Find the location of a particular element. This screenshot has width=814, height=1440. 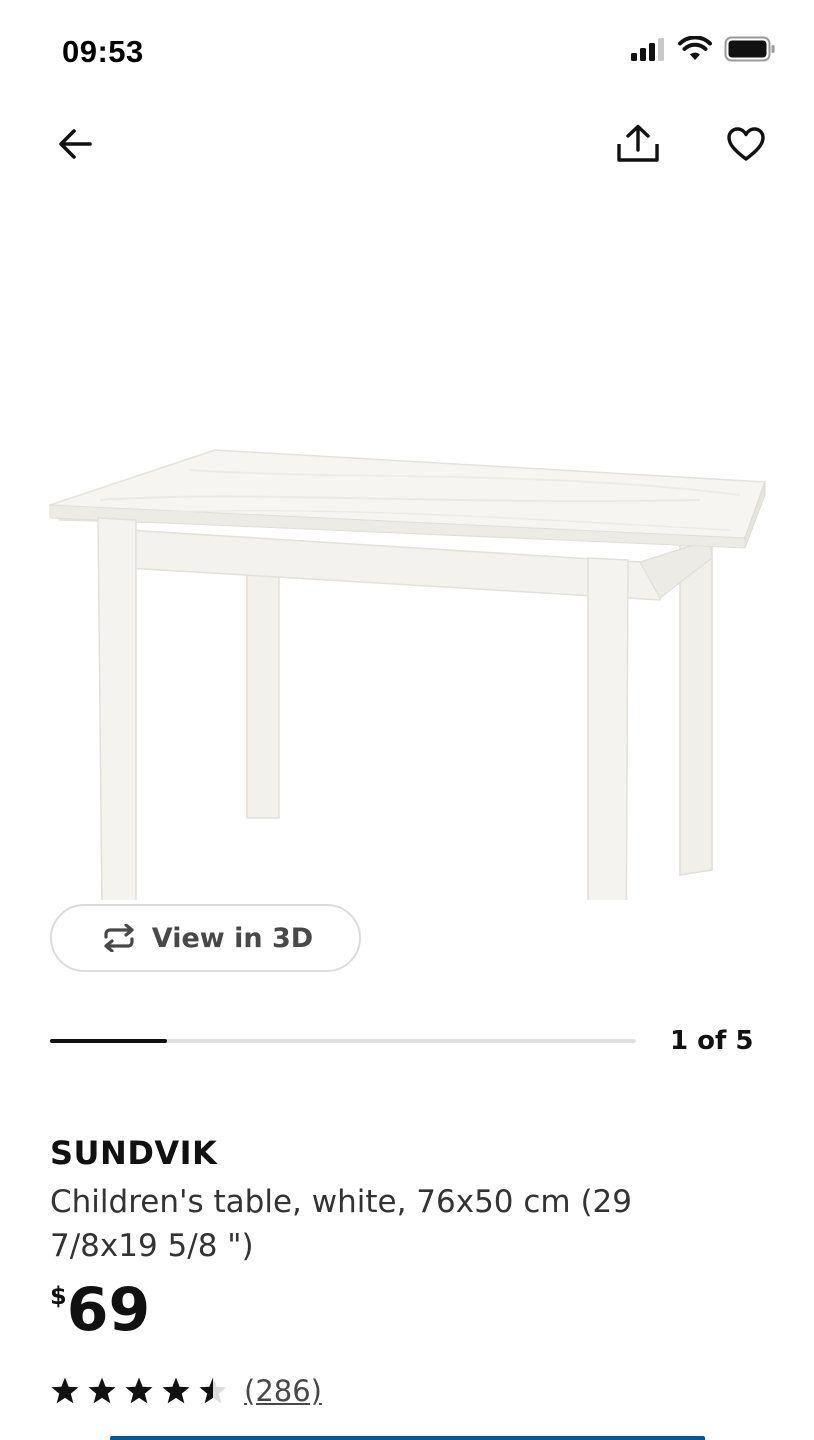

slide-counter: 1 of 5 is located at coordinates (712, 1041).